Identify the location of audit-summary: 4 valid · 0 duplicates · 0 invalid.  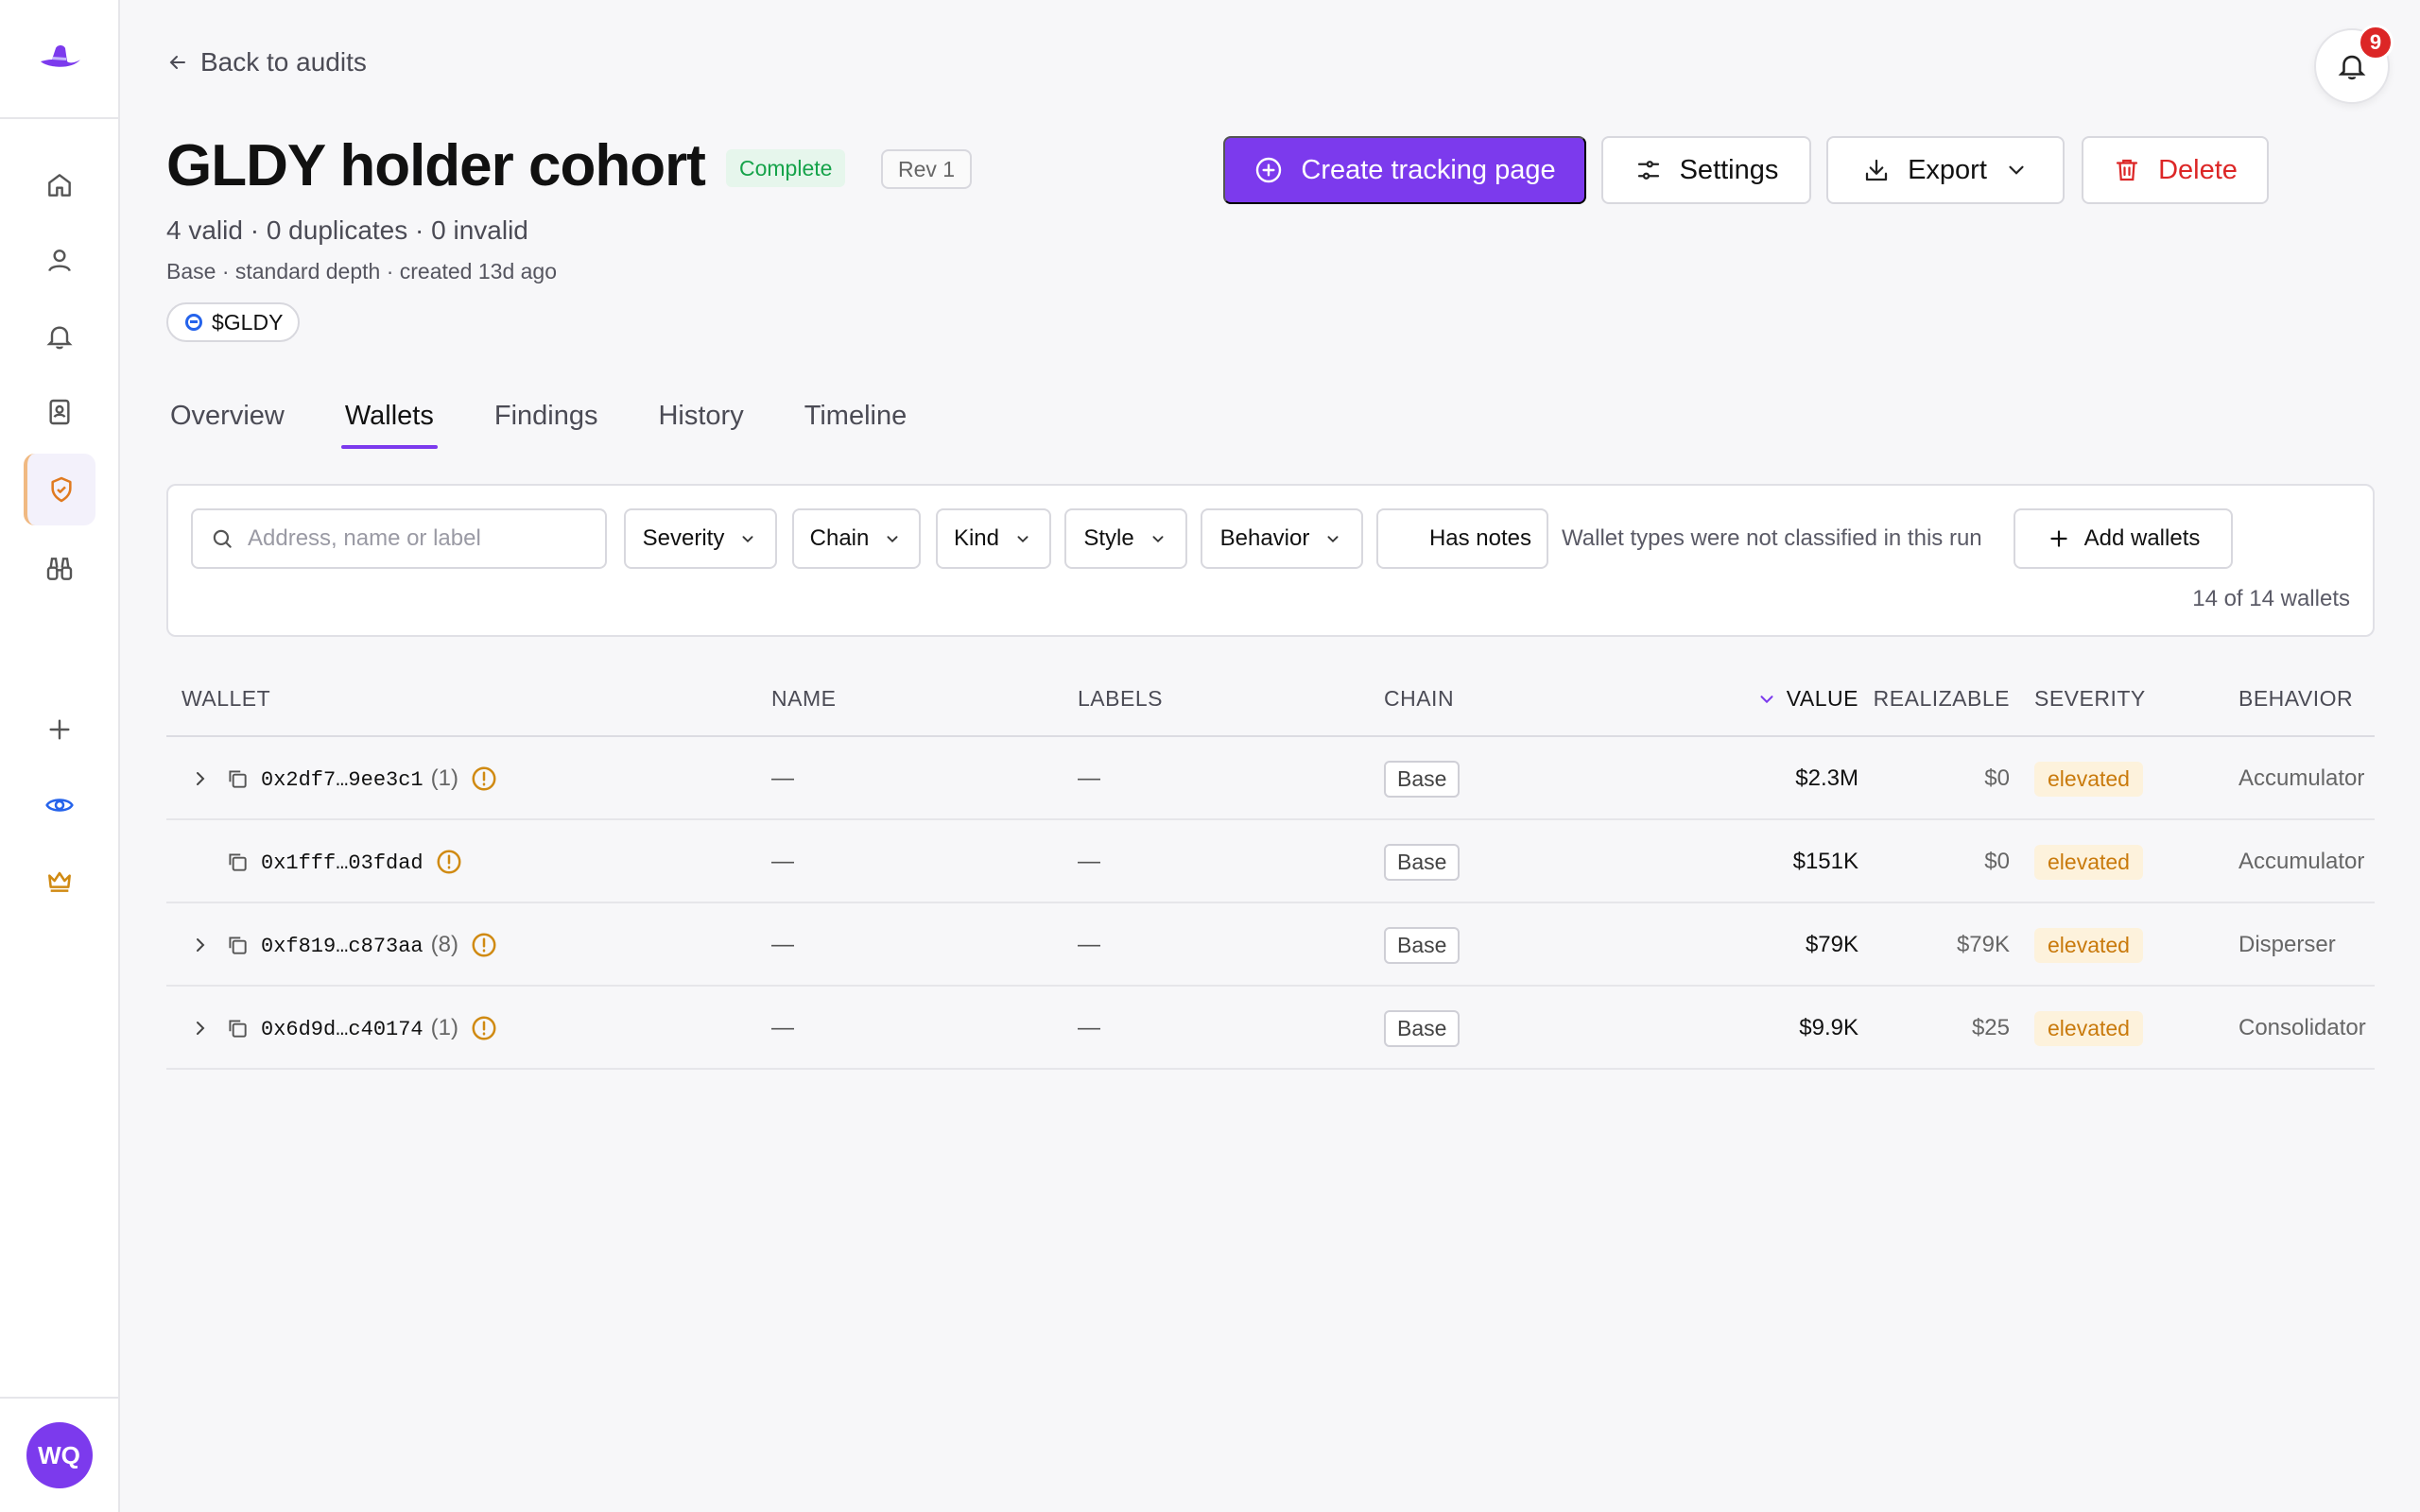
(347, 230).